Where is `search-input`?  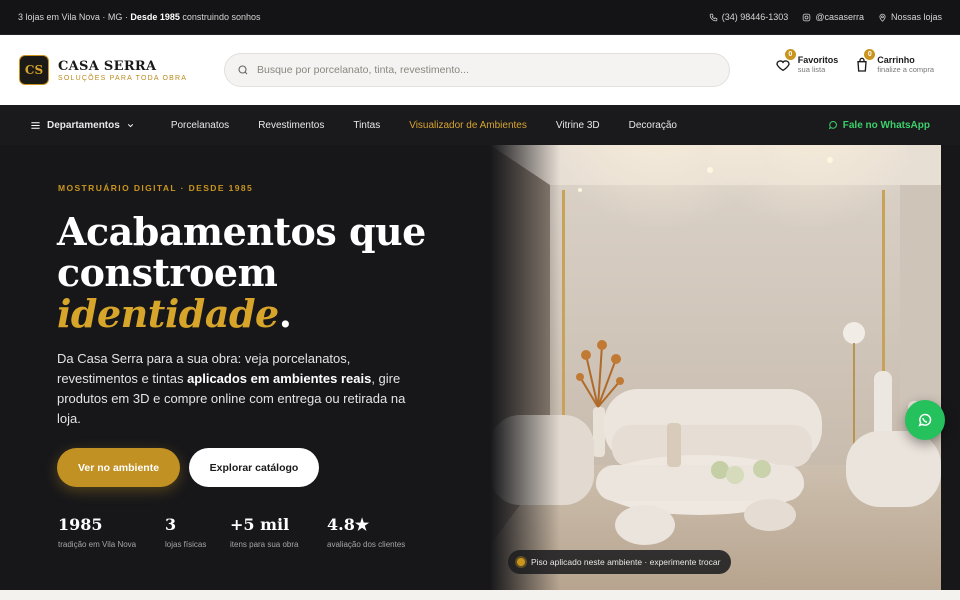 search-input is located at coordinates (477, 70).